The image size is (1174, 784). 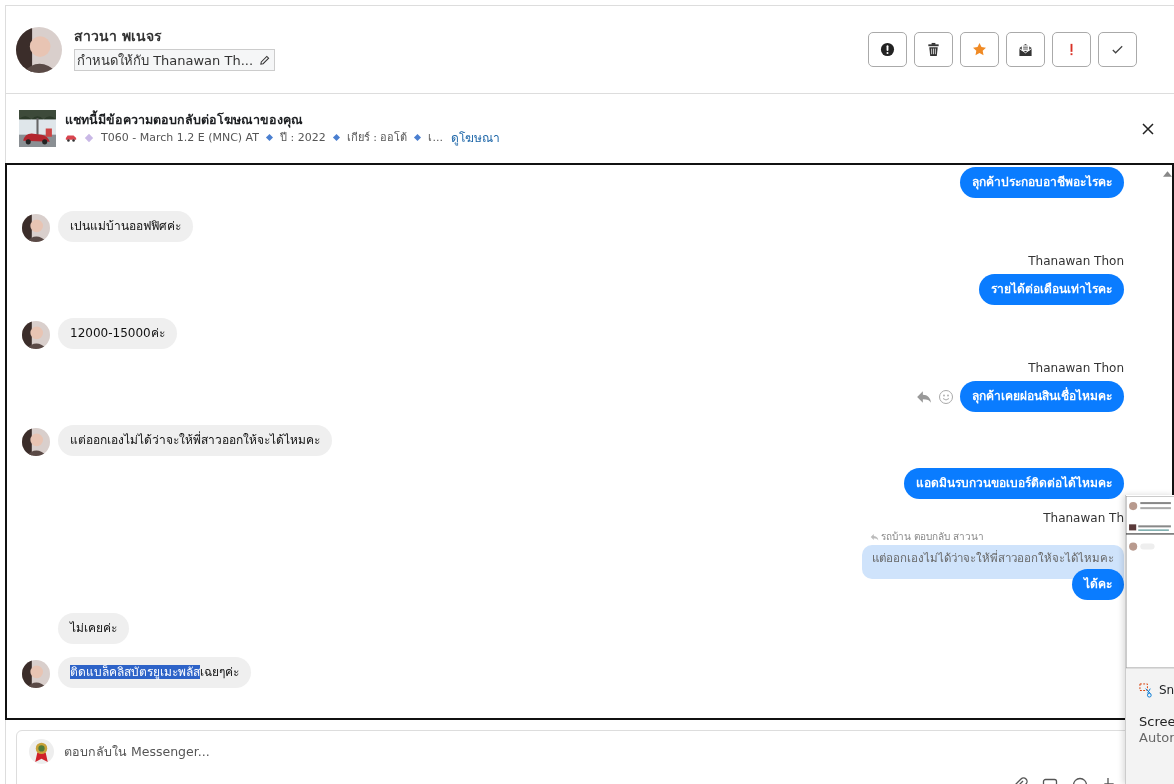 I want to click on star-icon, so click(x=979, y=49).